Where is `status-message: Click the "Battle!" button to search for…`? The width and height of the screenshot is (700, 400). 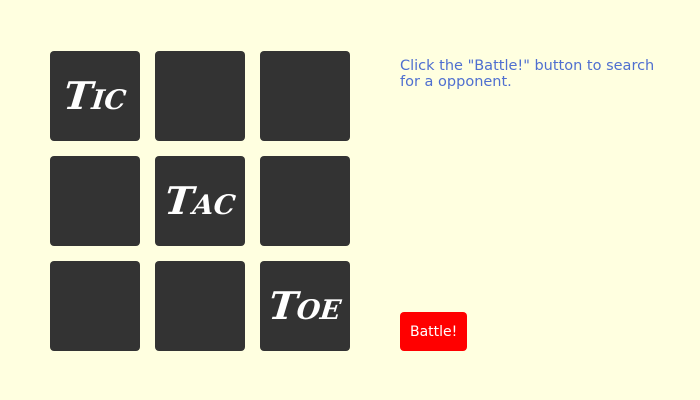 status-message: Click the "Battle!" button to search for… is located at coordinates (527, 74).